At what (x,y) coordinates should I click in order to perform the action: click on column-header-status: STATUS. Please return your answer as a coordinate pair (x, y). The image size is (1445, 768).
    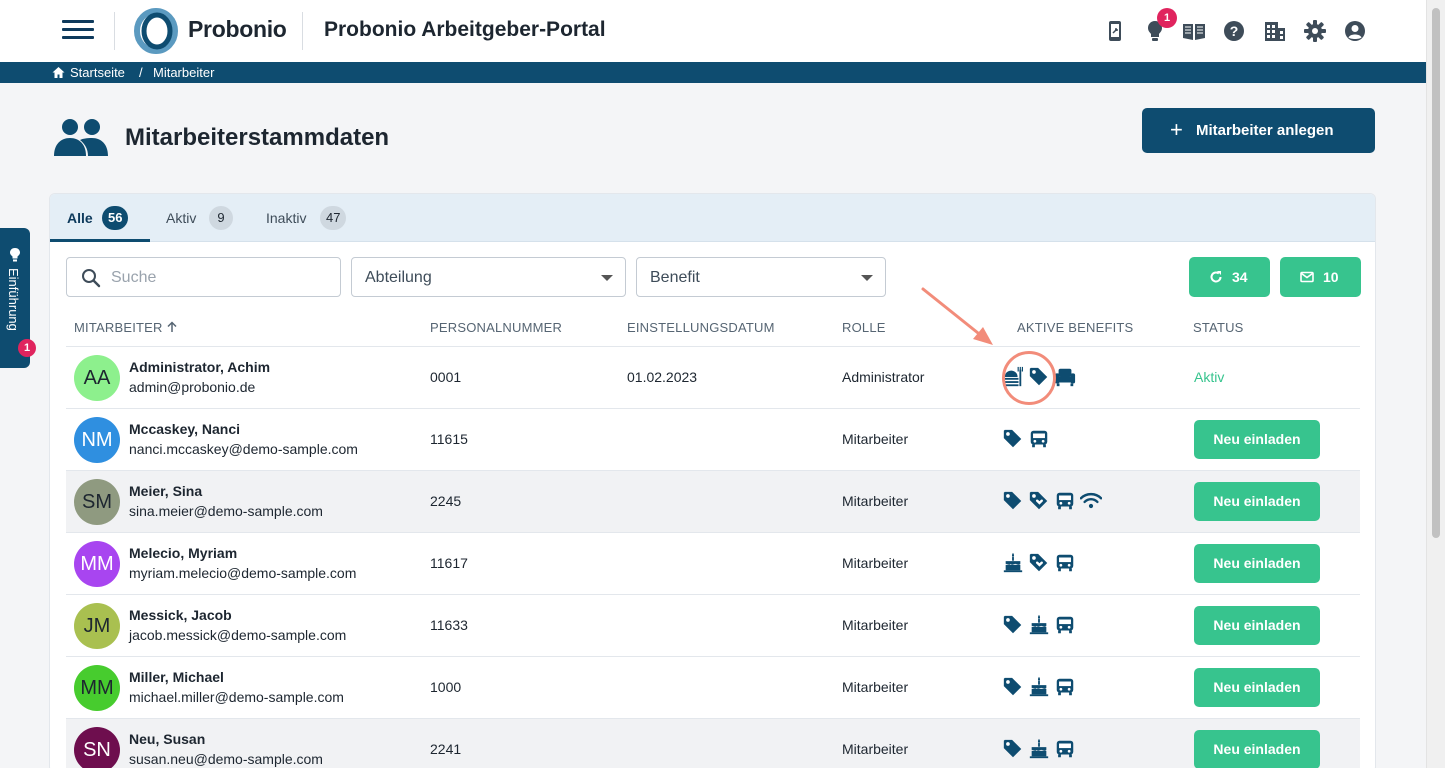
    Looking at the image, I should click on (1218, 327).